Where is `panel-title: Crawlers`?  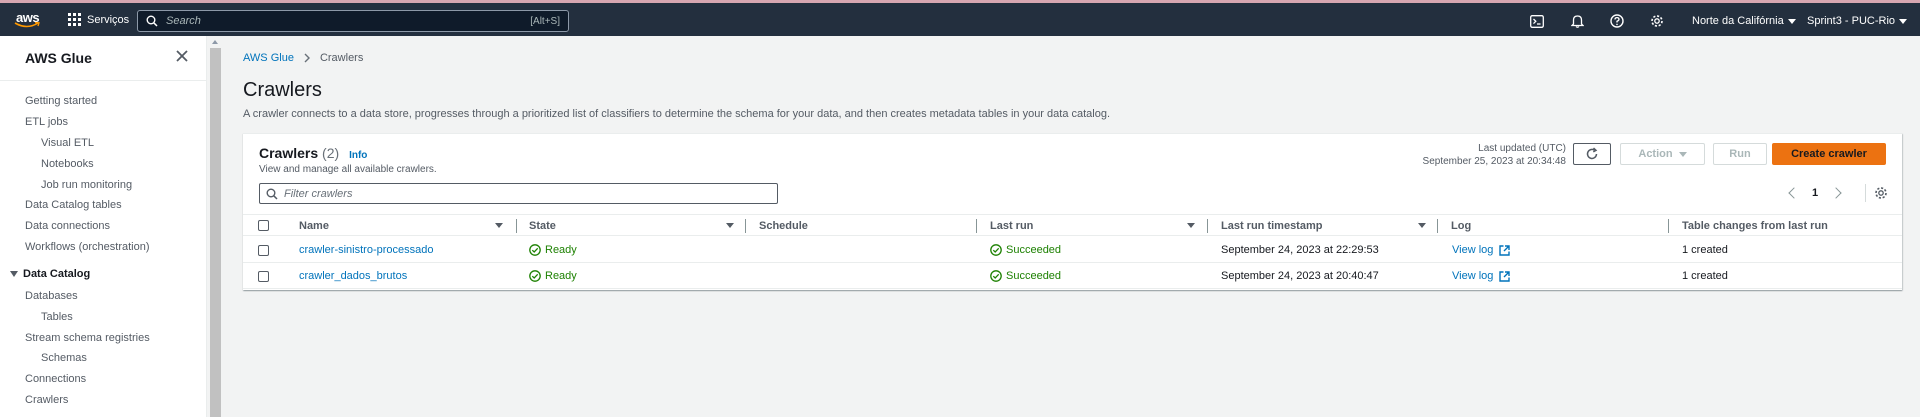
panel-title: Crawlers is located at coordinates (289, 153).